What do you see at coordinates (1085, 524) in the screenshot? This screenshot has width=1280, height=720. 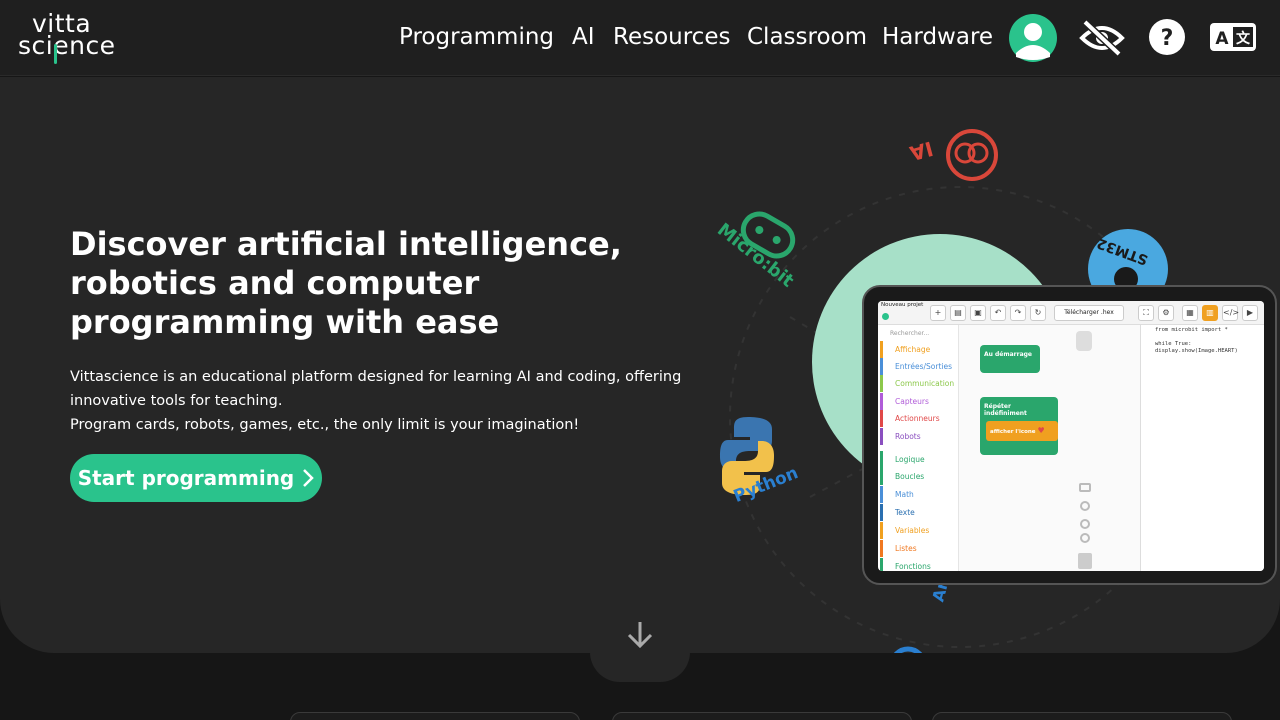 I see `zoom-in-icon` at bounding box center [1085, 524].